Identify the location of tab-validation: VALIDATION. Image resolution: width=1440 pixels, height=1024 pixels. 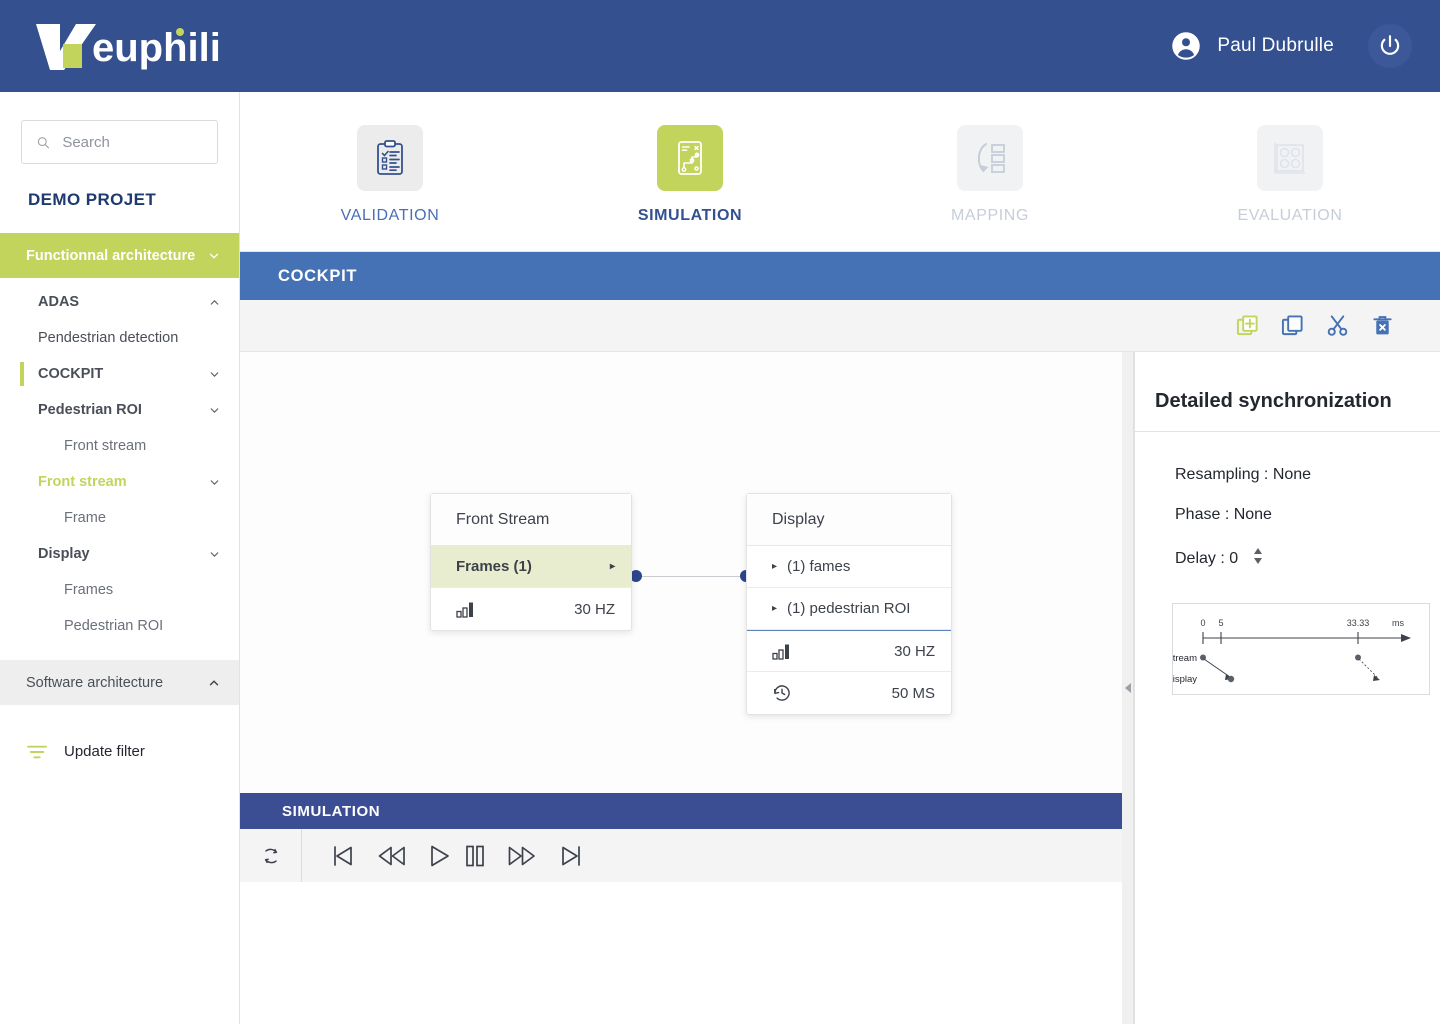
(390, 158).